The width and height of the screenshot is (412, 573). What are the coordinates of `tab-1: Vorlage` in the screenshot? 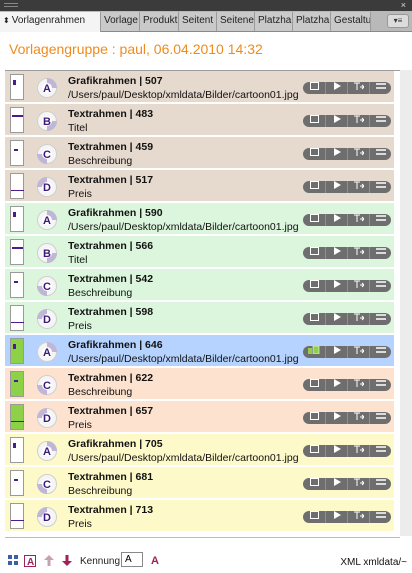 It's located at (120, 21).